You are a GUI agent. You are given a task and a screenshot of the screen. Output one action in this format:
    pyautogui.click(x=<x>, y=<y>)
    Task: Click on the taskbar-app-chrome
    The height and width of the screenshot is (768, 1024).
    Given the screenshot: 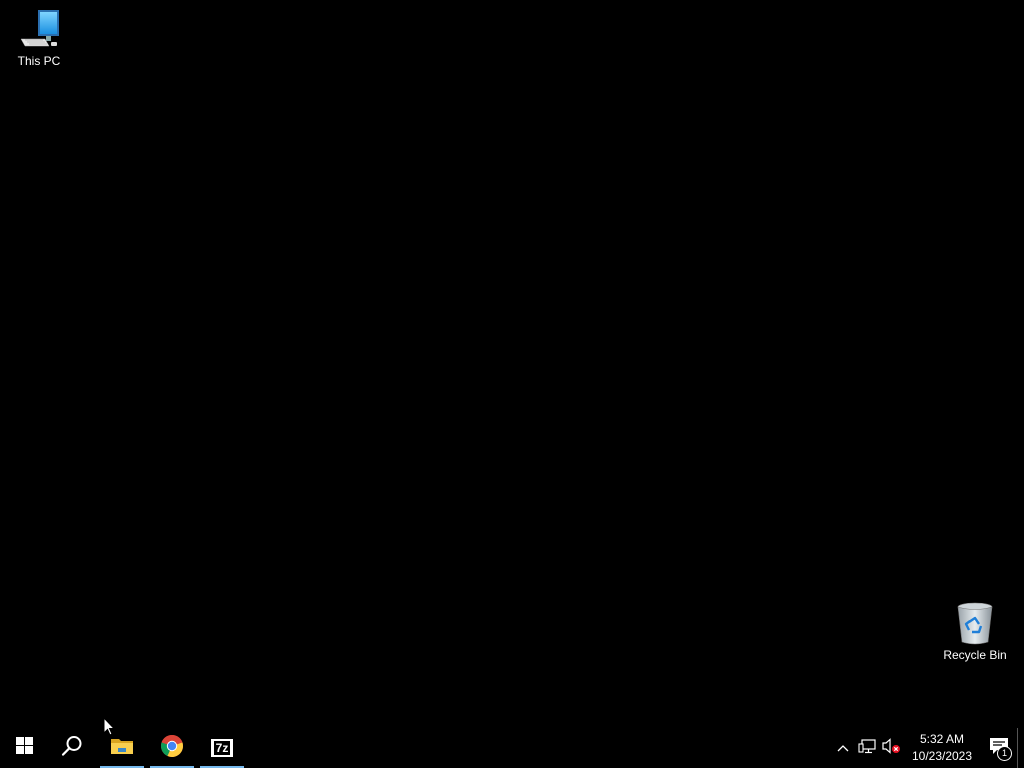 What is the action you would take?
    pyautogui.click(x=172, y=748)
    